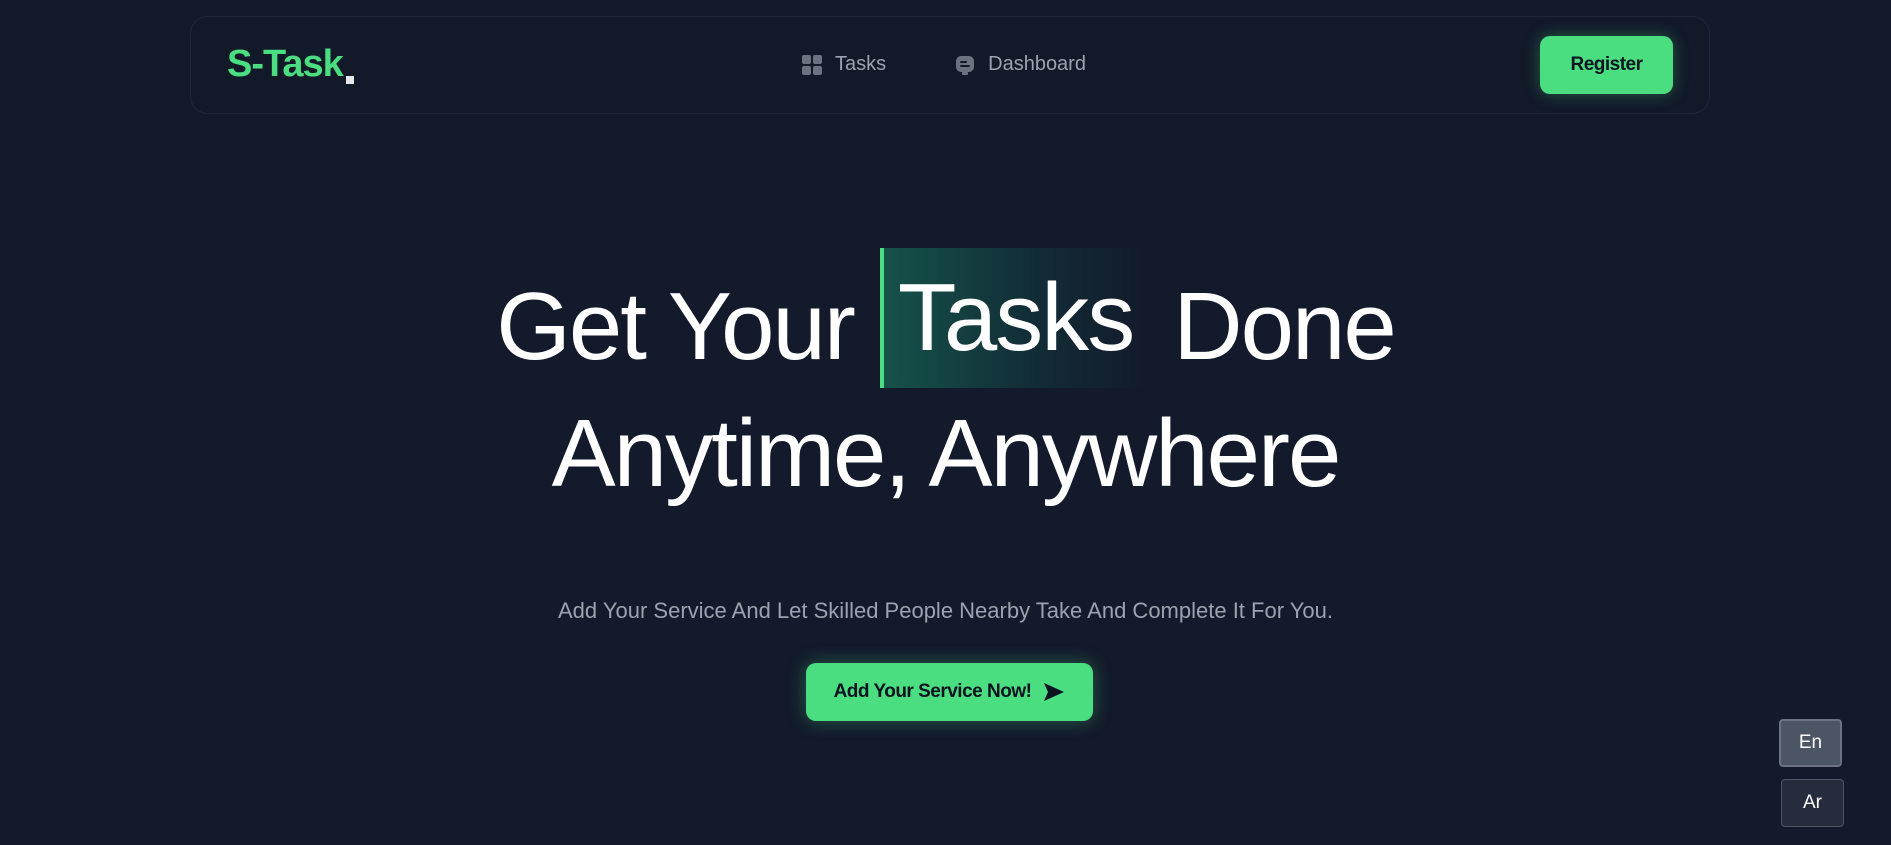 This screenshot has height=845, width=1891. I want to click on add-service-button: Add Your Service Now!, so click(949, 692).